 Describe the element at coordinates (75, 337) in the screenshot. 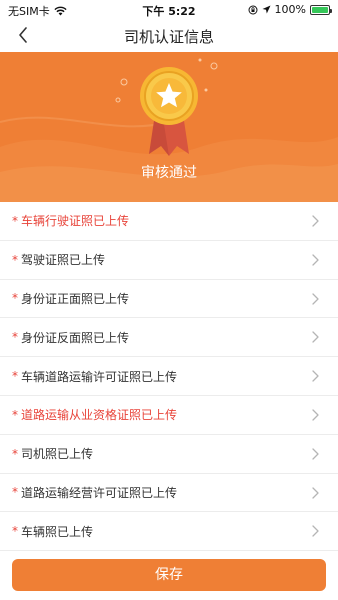

I see `list-item-text: 身份证反面照已上传` at that location.